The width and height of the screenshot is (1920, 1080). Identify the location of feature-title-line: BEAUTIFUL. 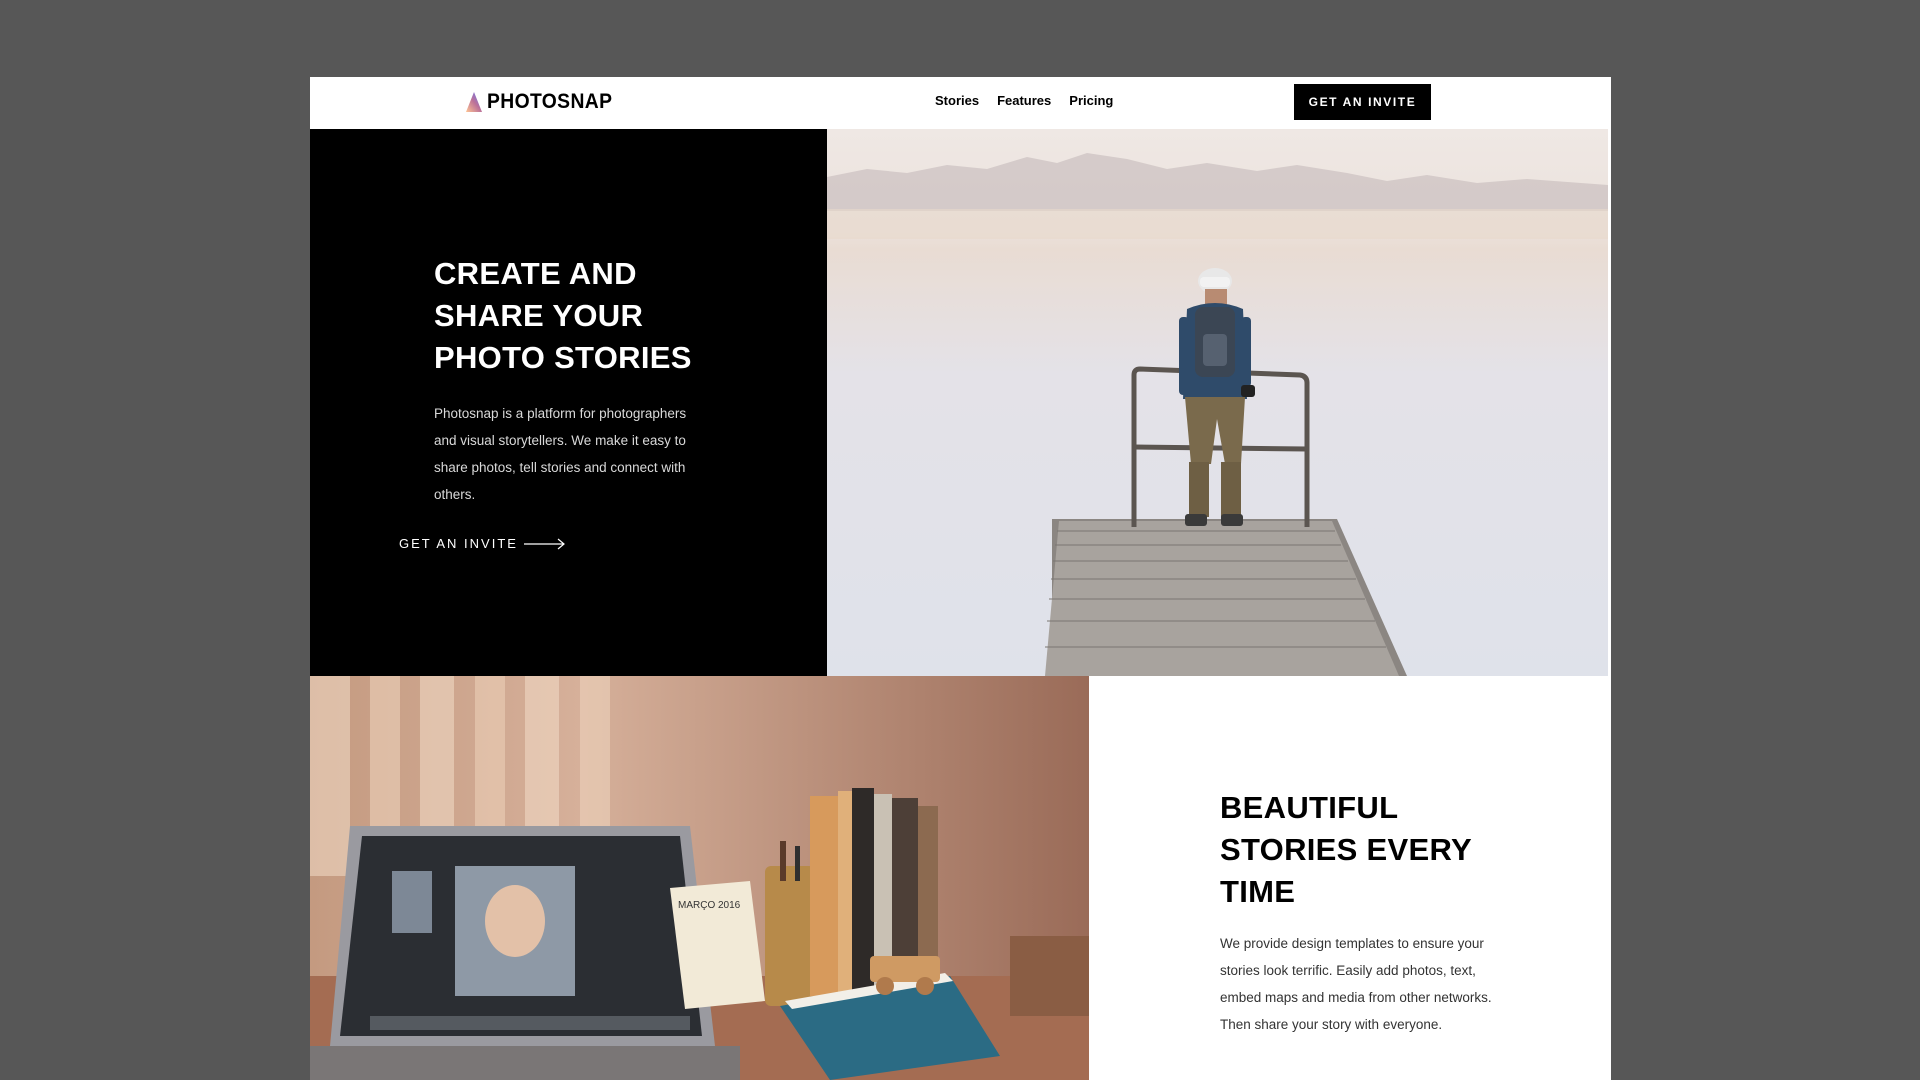
(1309, 807).